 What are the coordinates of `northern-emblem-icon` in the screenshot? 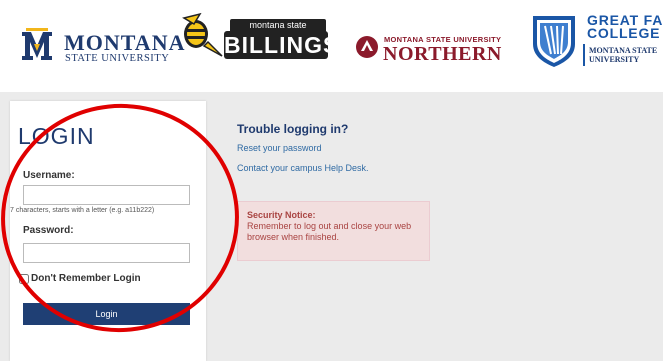 It's located at (367, 47).